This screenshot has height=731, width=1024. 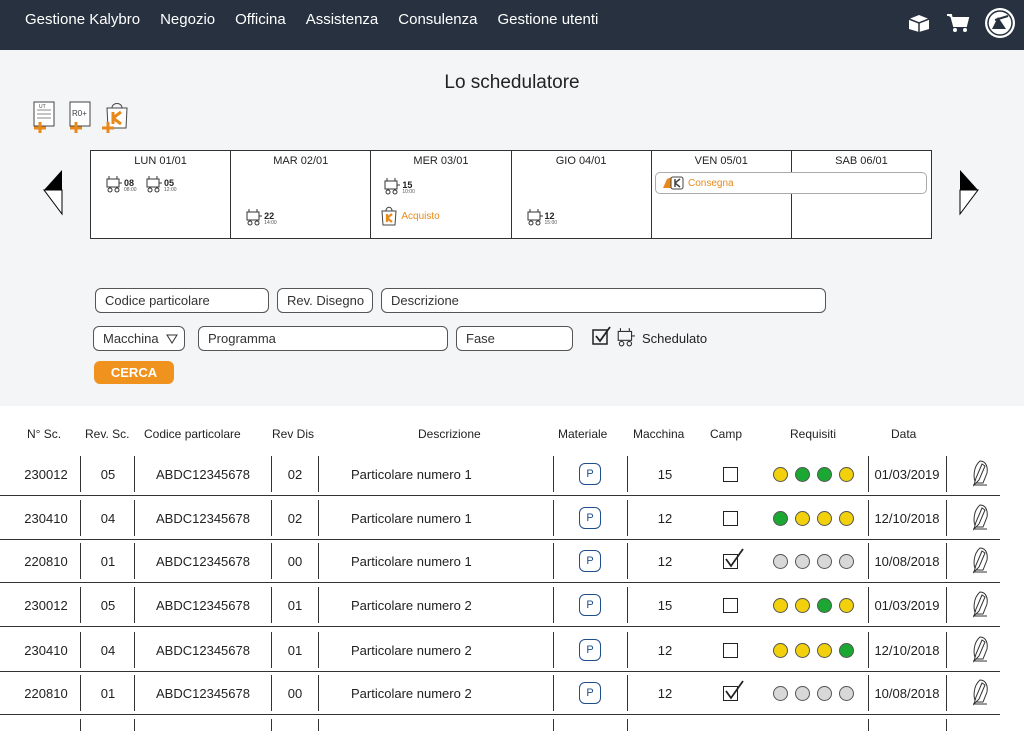 What do you see at coordinates (919, 23) in the screenshot?
I see `package-icon` at bounding box center [919, 23].